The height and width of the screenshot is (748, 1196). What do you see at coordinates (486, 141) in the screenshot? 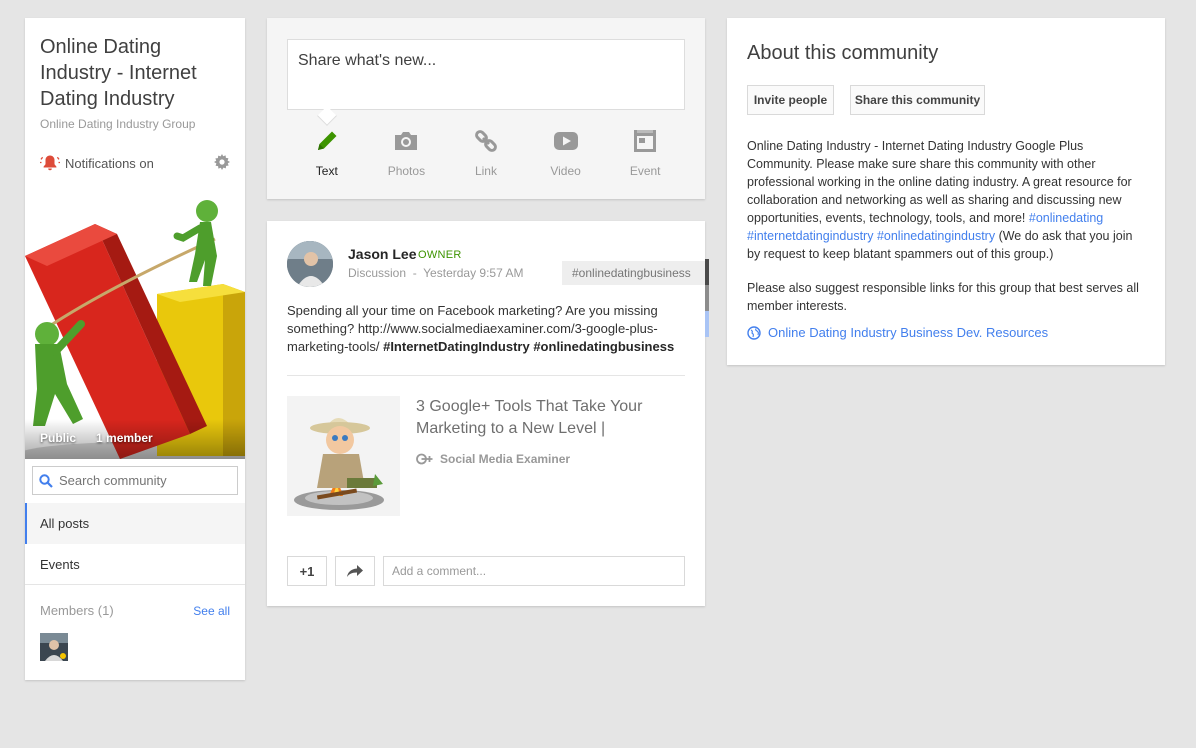
I see `link-icon` at bounding box center [486, 141].